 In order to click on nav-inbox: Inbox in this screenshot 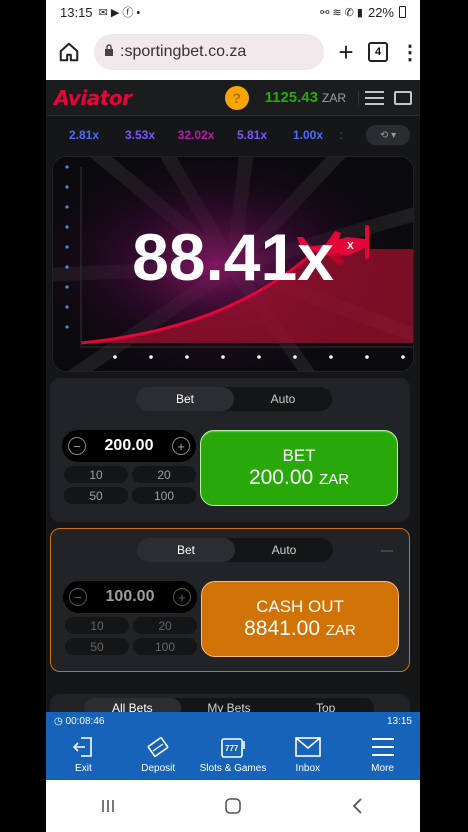, I will do `click(308, 754)`.